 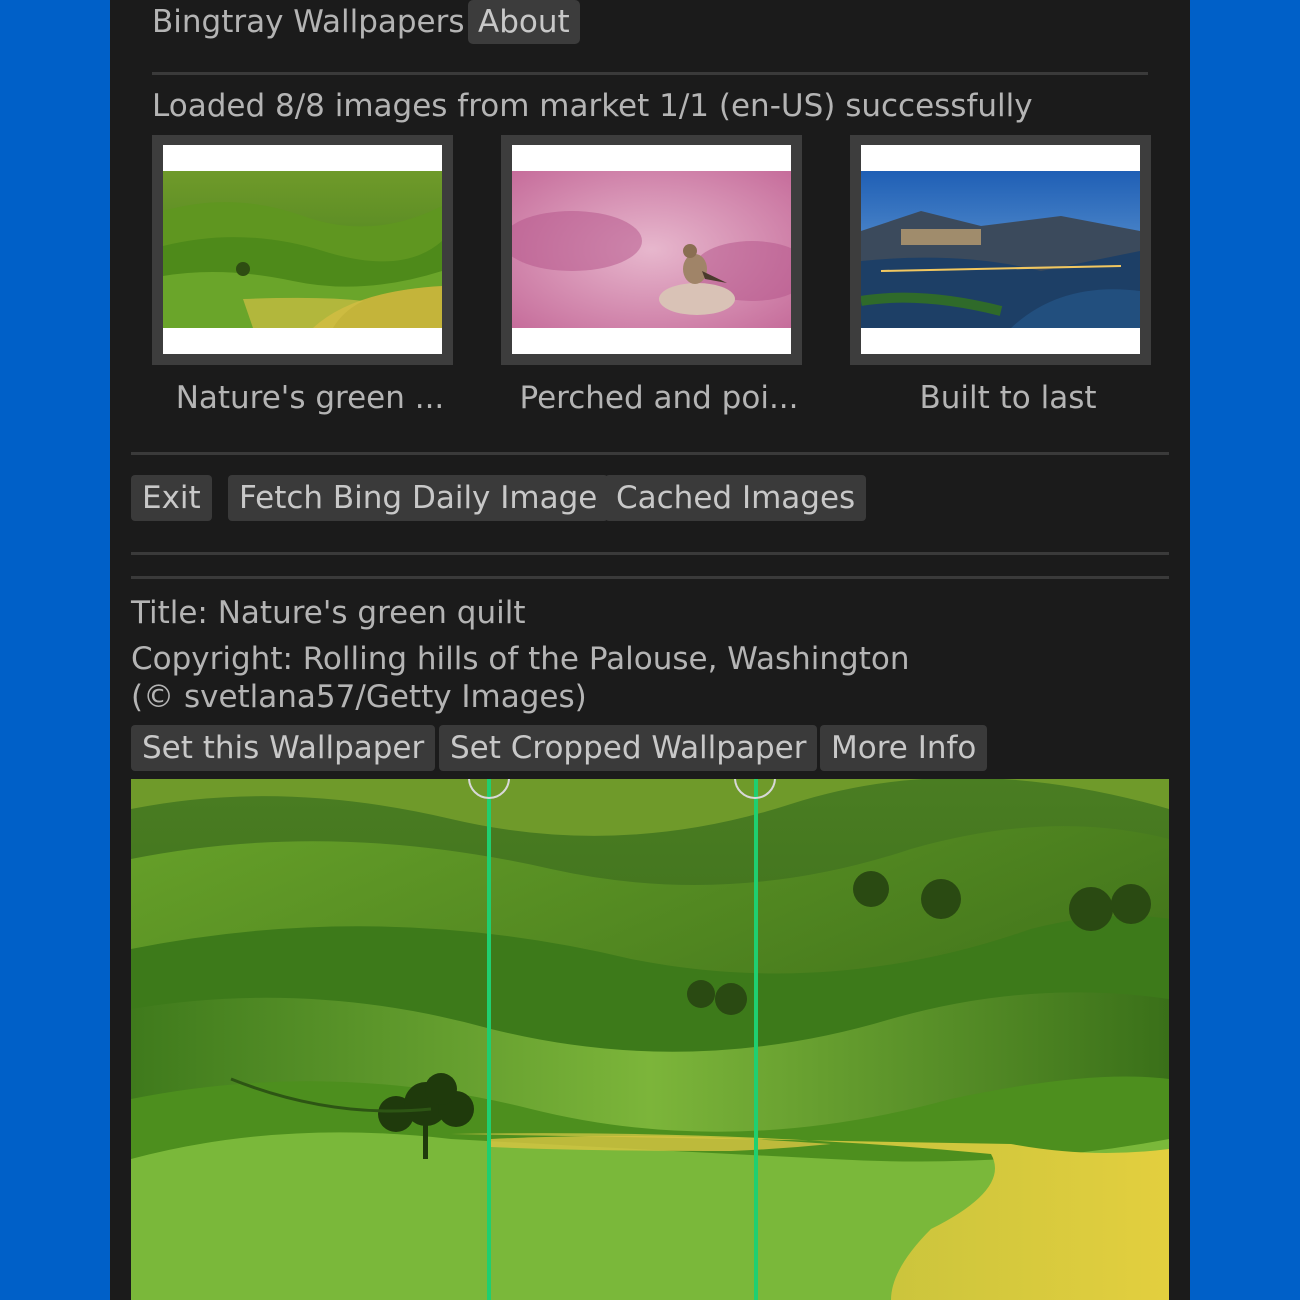 I want to click on cached-images-button: Cached Images, so click(x=736, y=498).